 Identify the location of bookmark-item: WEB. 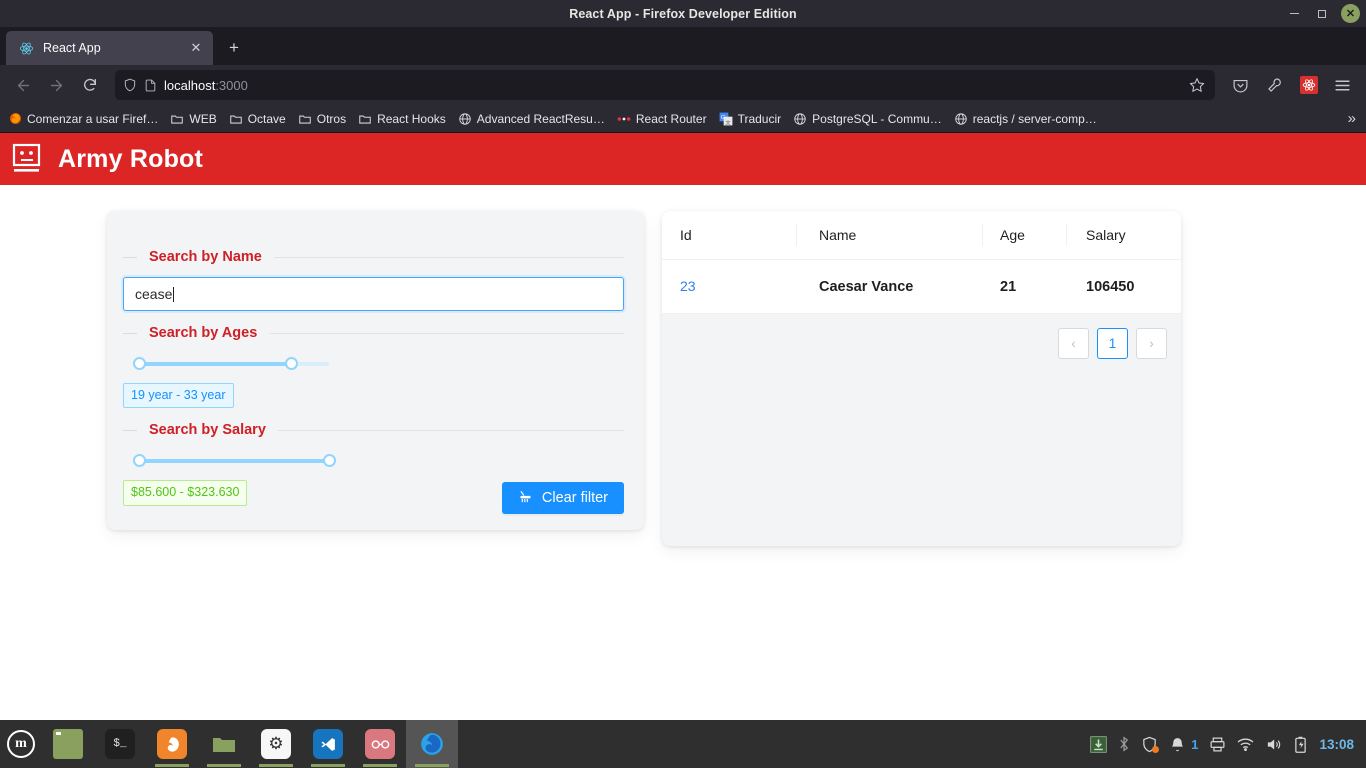
(193, 119).